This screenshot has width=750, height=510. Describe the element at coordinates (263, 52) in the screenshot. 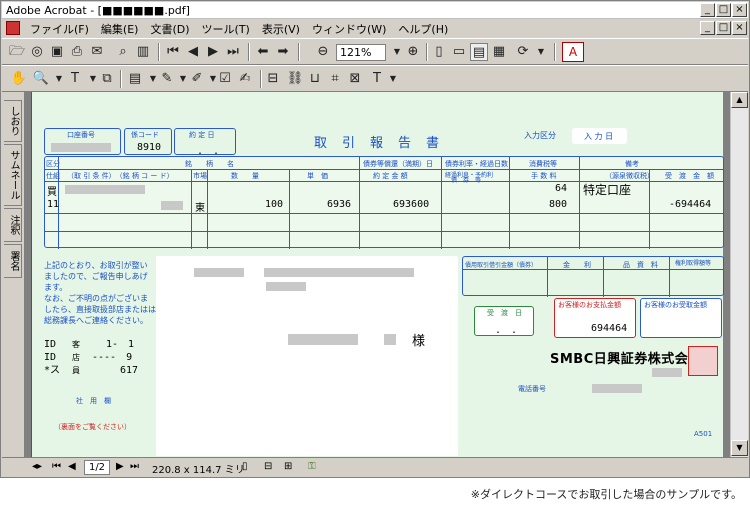

I see `back-icon: ⬅` at that location.